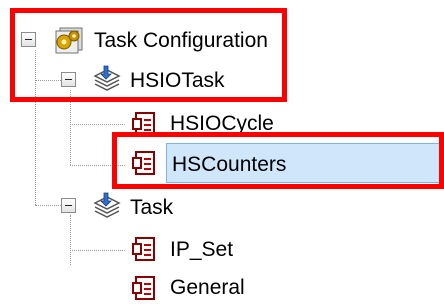 Image resolution: width=444 pixels, height=308 pixels. I want to click on tree-node-label: General, so click(207, 288).